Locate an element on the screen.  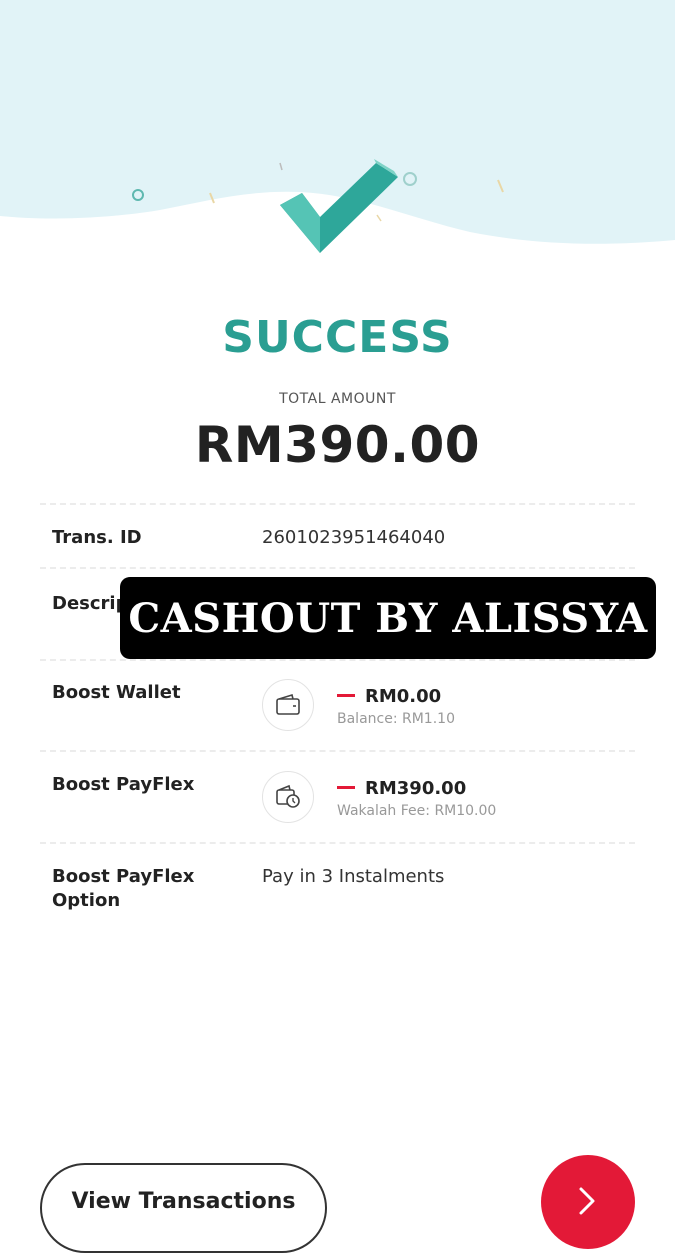
total-amount-value: RM390.00 is located at coordinates (337, 445).